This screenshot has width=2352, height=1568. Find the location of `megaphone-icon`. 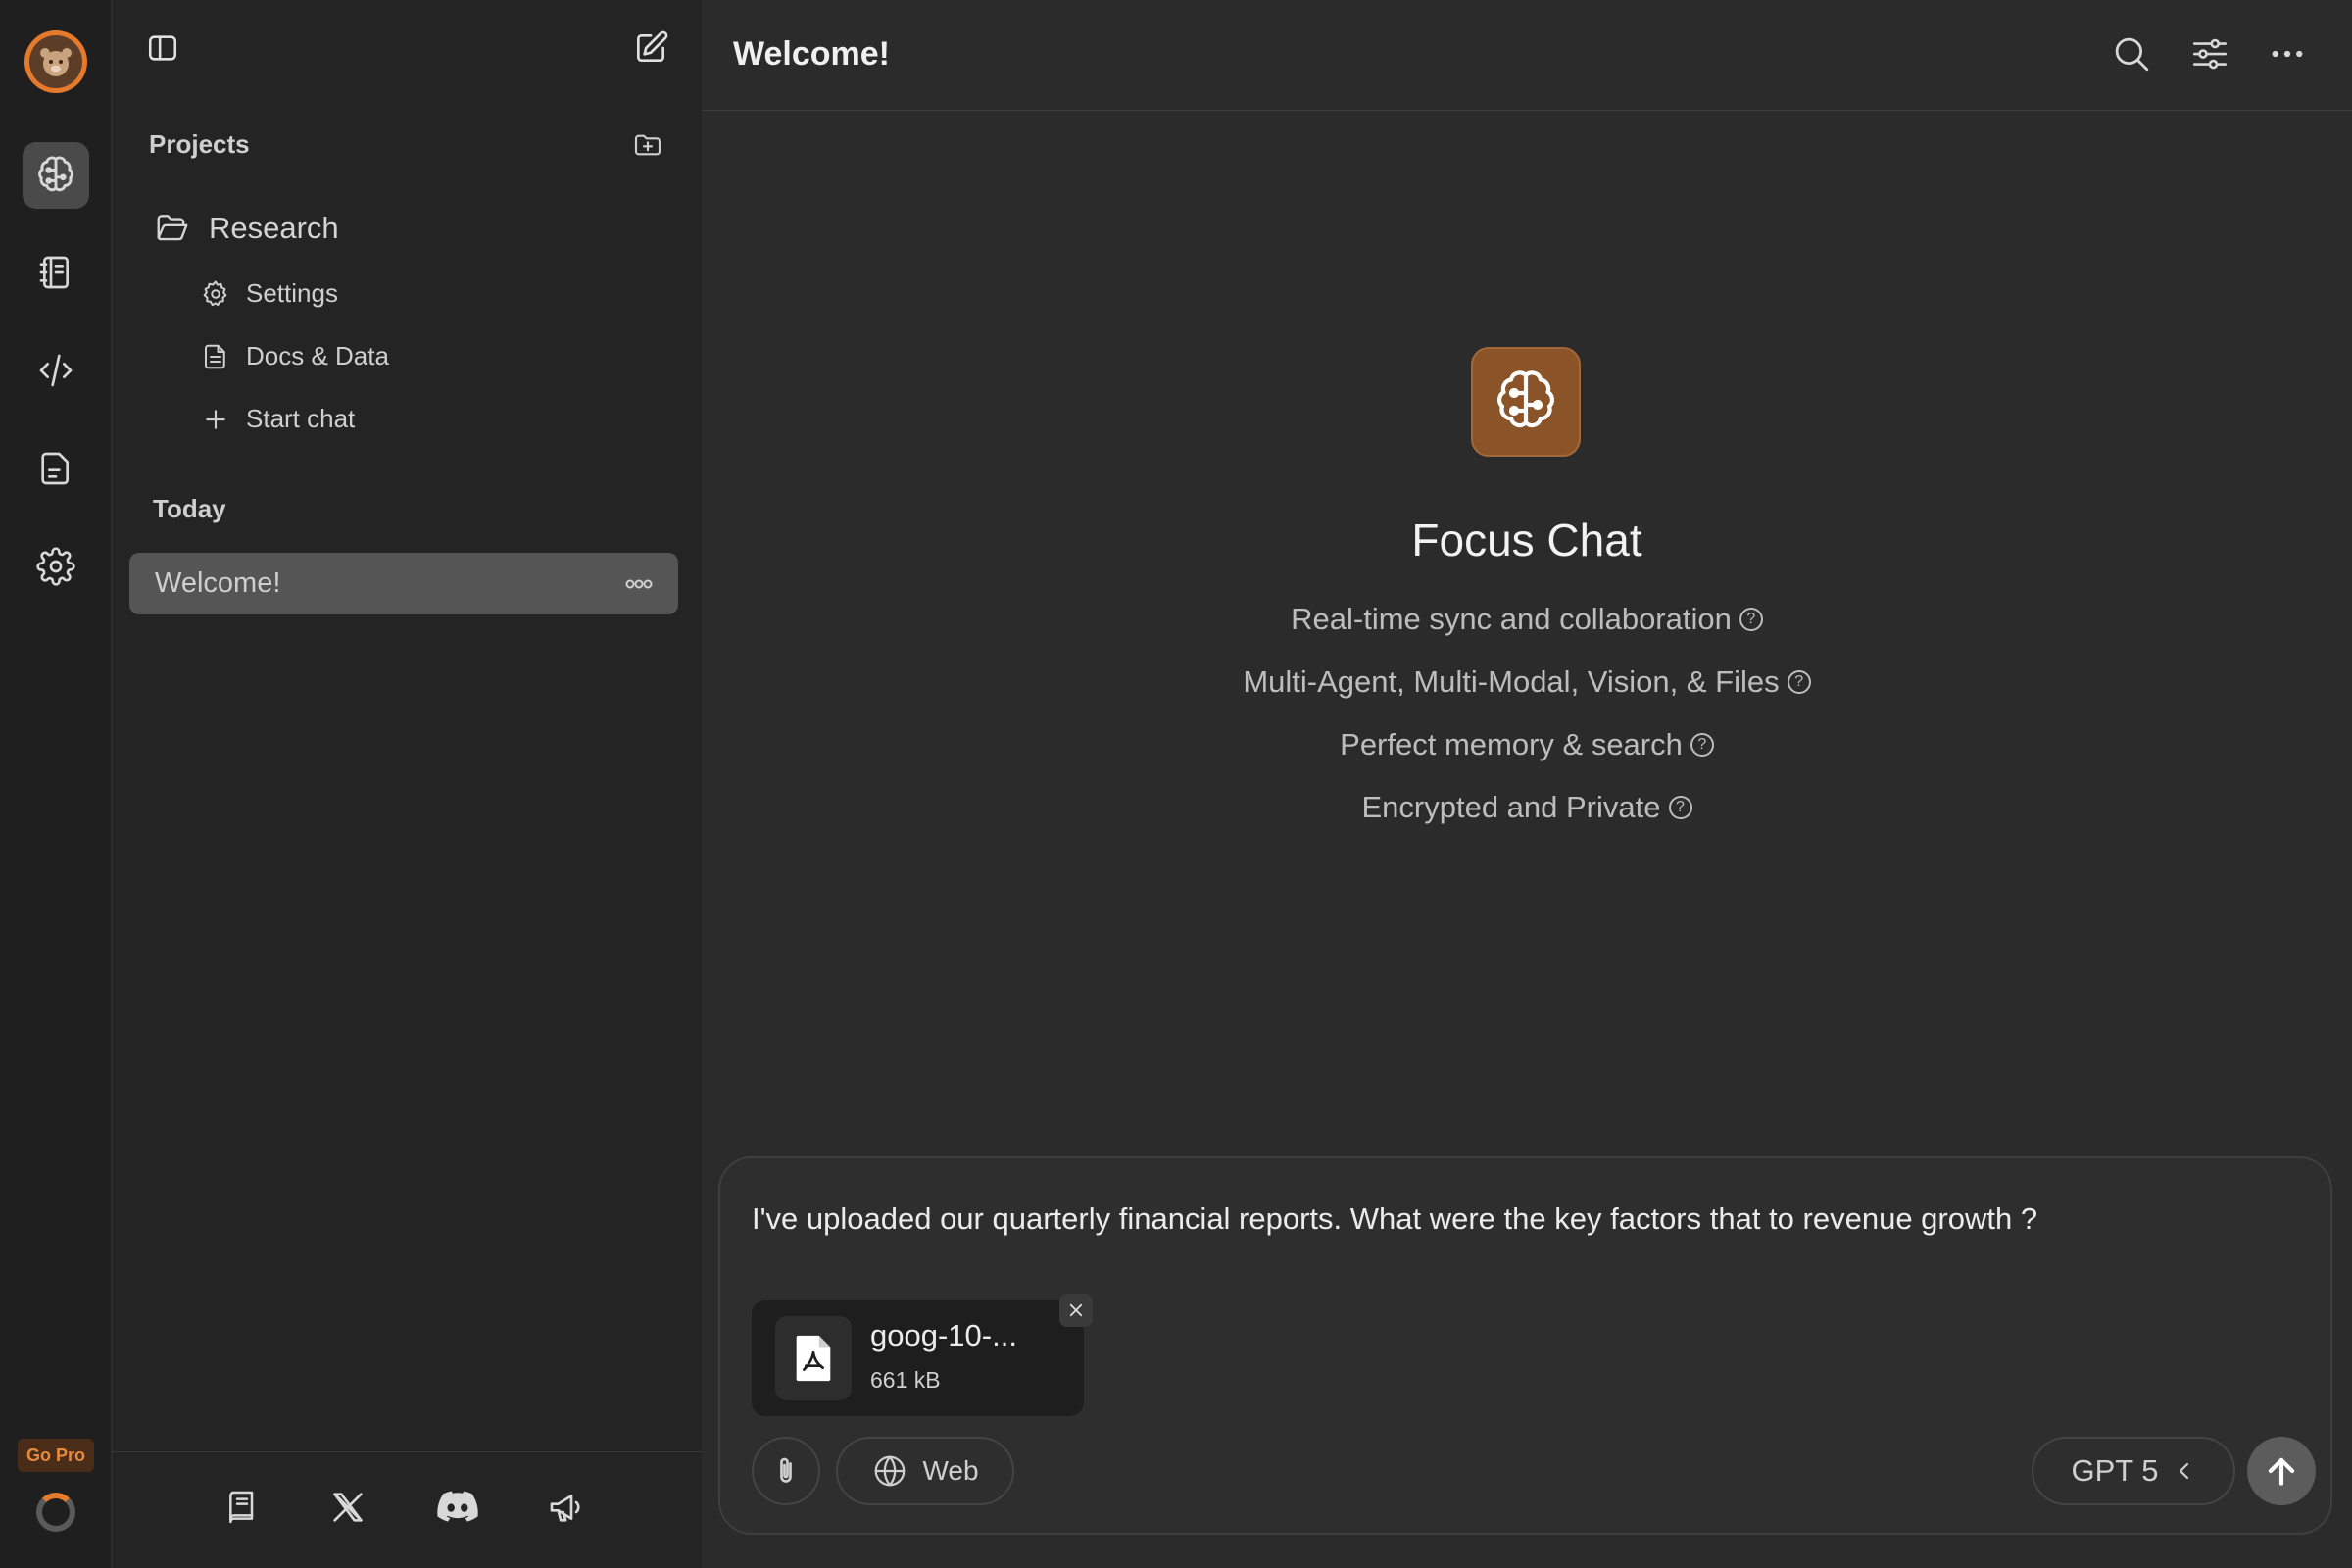

megaphone-icon is located at coordinates (566, 1507).